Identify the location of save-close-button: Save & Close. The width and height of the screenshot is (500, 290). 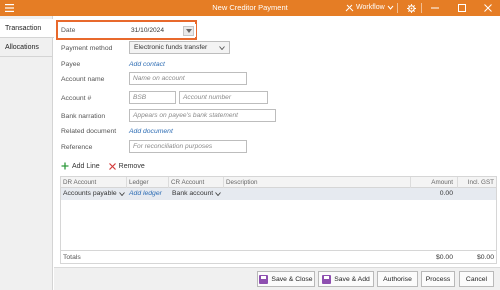
(286, 279).